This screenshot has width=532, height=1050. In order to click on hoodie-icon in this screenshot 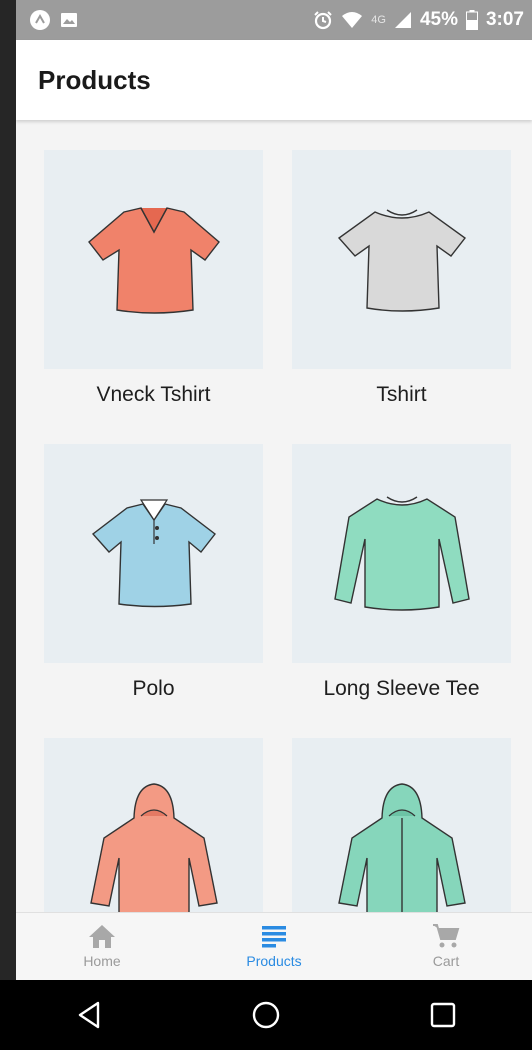, I will do `click(153, 849)`.